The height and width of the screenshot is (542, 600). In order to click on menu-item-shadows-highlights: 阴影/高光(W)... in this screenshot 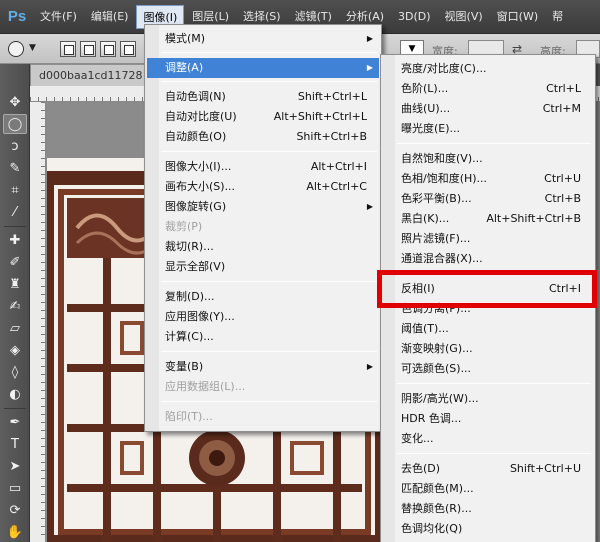, I will do `click(488, 399)`.